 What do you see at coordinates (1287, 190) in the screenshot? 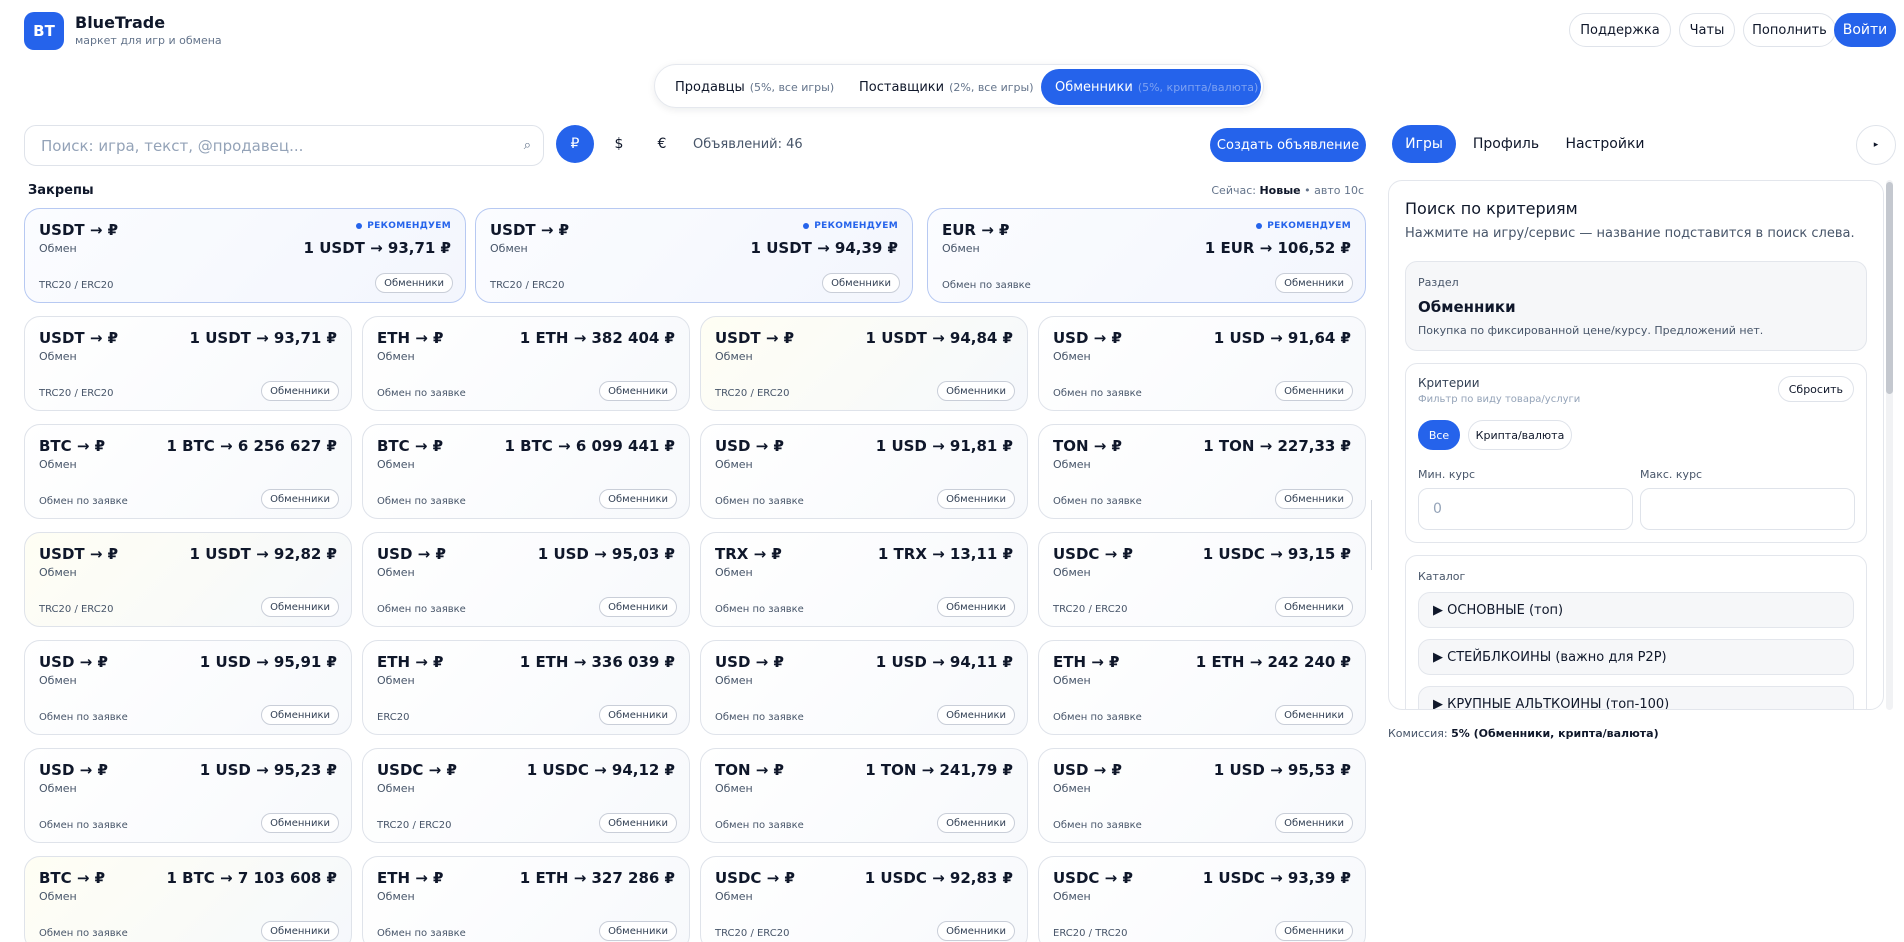
I see `sort-status: Сейчас: Новые • авто 10с` at bounding box center [1287, 190].